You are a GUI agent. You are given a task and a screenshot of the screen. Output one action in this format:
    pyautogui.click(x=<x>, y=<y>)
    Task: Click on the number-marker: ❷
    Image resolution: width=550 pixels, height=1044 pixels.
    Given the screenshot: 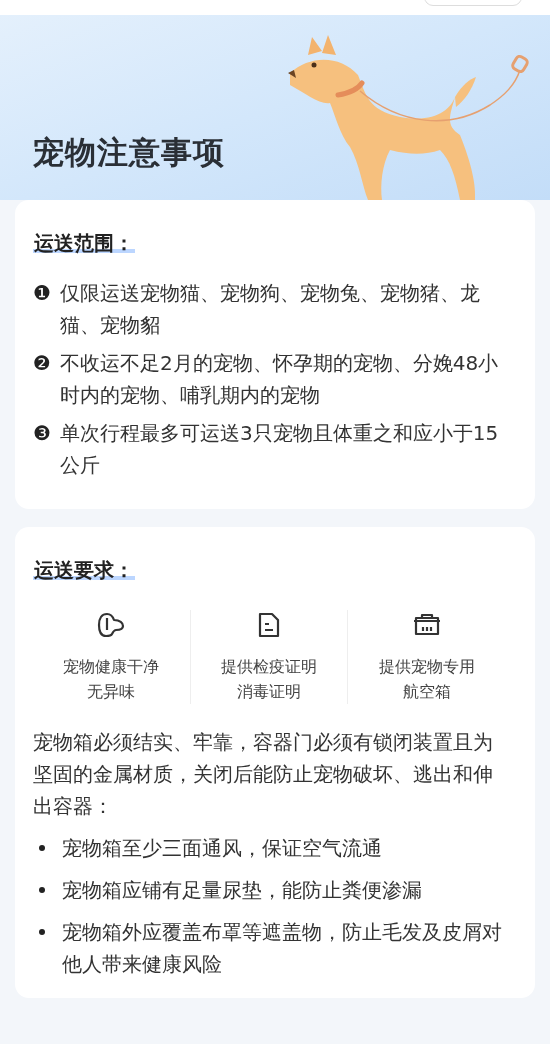 What is the action you would take?
    pyautogui.click(x=42, y=363)
    